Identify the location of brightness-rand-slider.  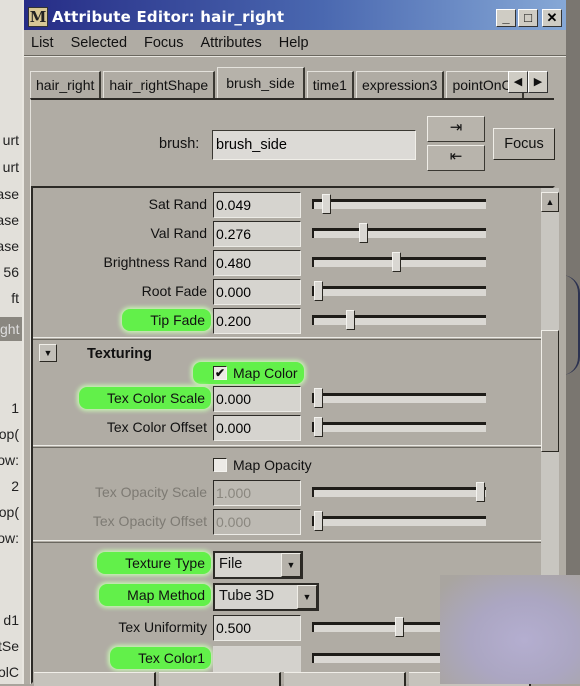
(399, 262).